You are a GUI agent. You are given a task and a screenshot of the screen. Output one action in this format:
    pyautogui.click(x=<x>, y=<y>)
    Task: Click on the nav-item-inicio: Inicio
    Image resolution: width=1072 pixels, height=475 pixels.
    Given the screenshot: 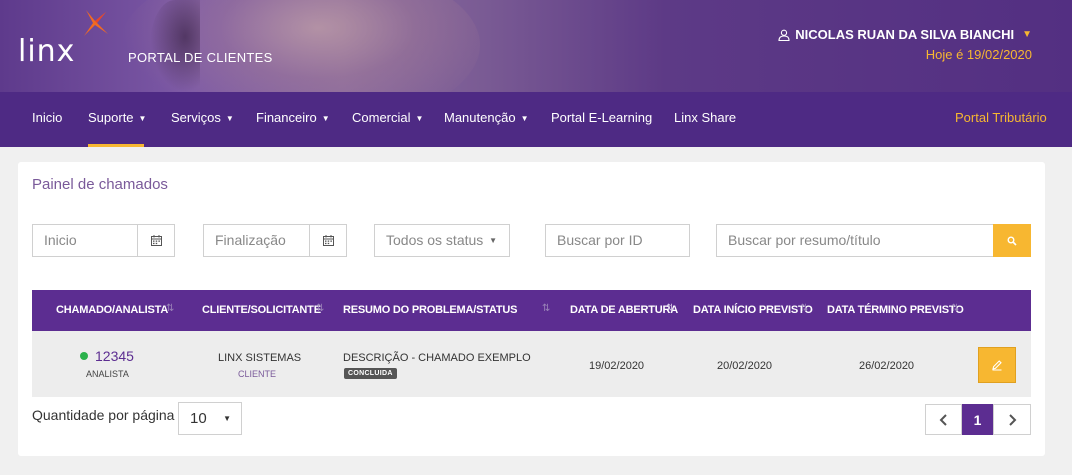 What is the action you would take?
    pyautogui.click(x=47, y=119)
    